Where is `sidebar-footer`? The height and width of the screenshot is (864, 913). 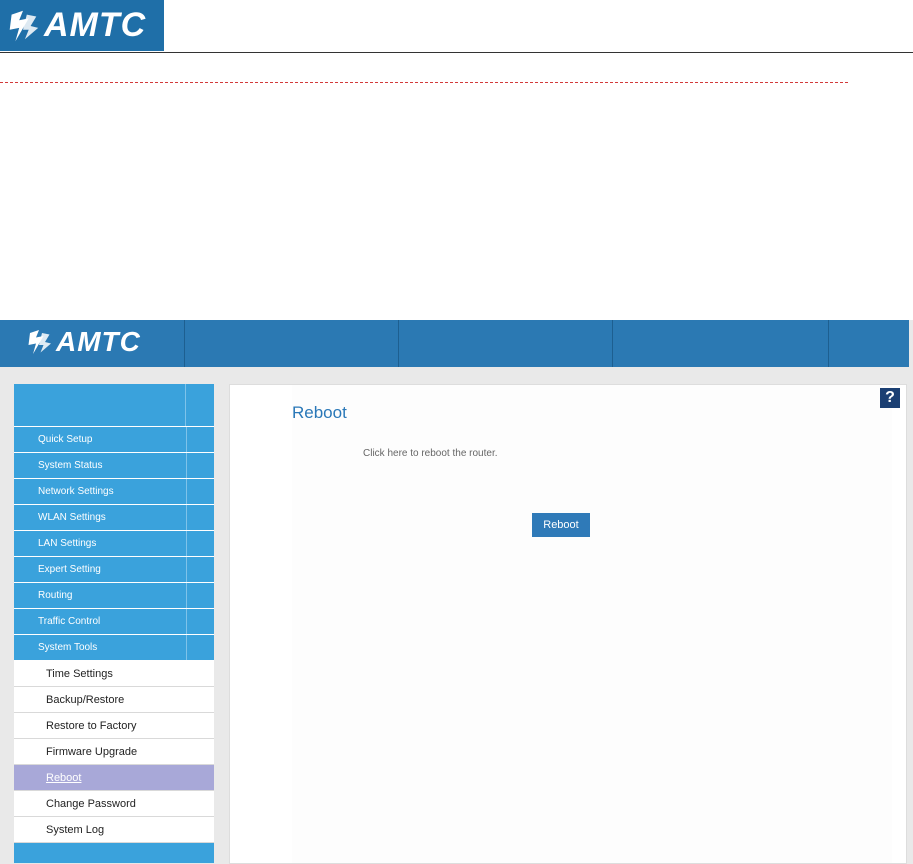
sidebar-footer is located at coordinates (114, 853).